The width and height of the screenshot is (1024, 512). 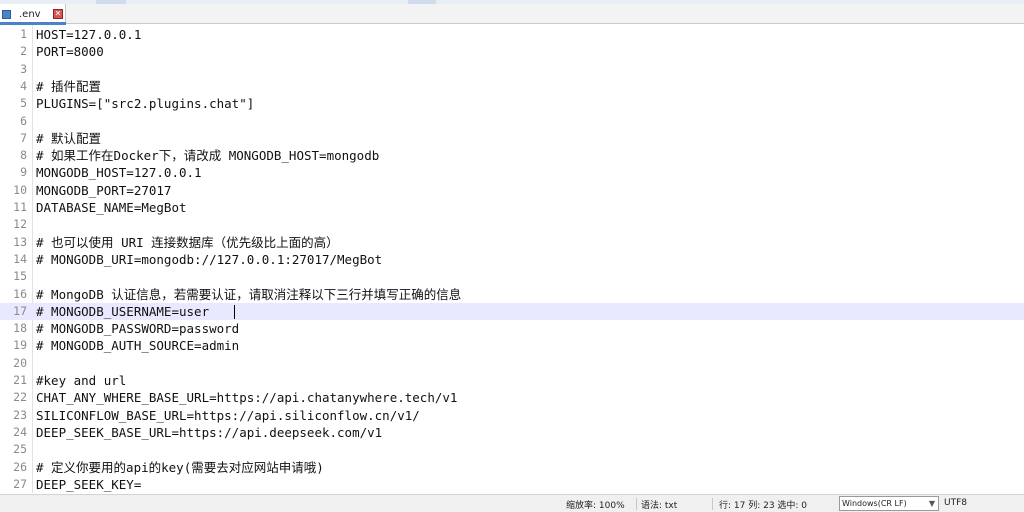 I want to click on editor-line: 19 # MONGODB_AUTH_SOURCE=admin, so click(x=512, y=345).